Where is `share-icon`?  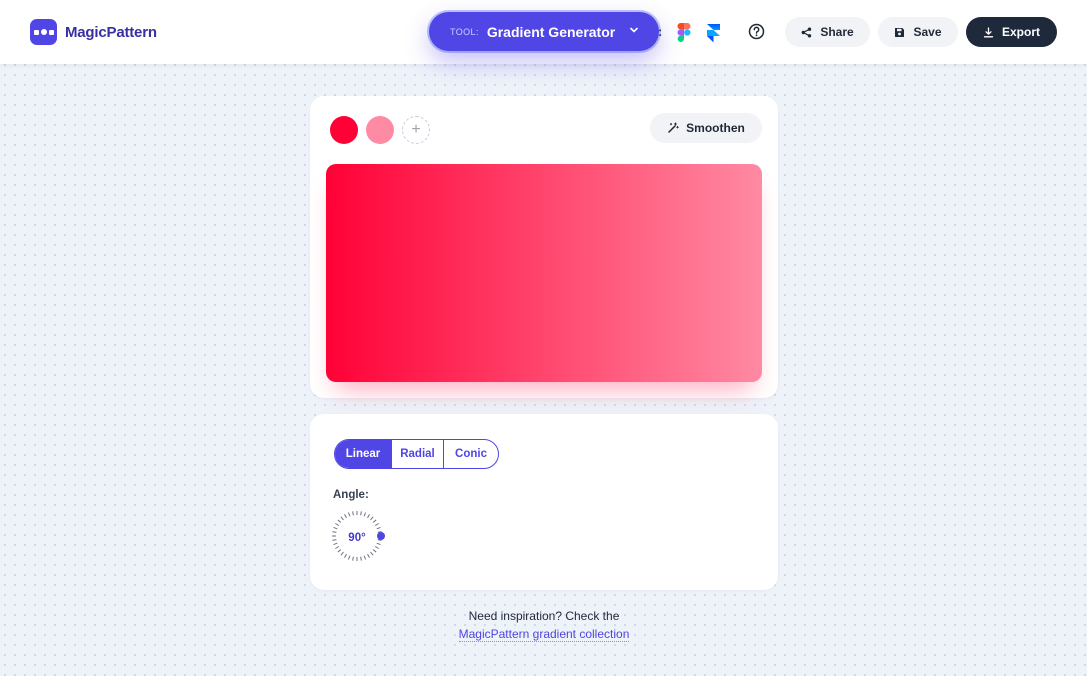
share-icon is located at coordinates (806, 32).